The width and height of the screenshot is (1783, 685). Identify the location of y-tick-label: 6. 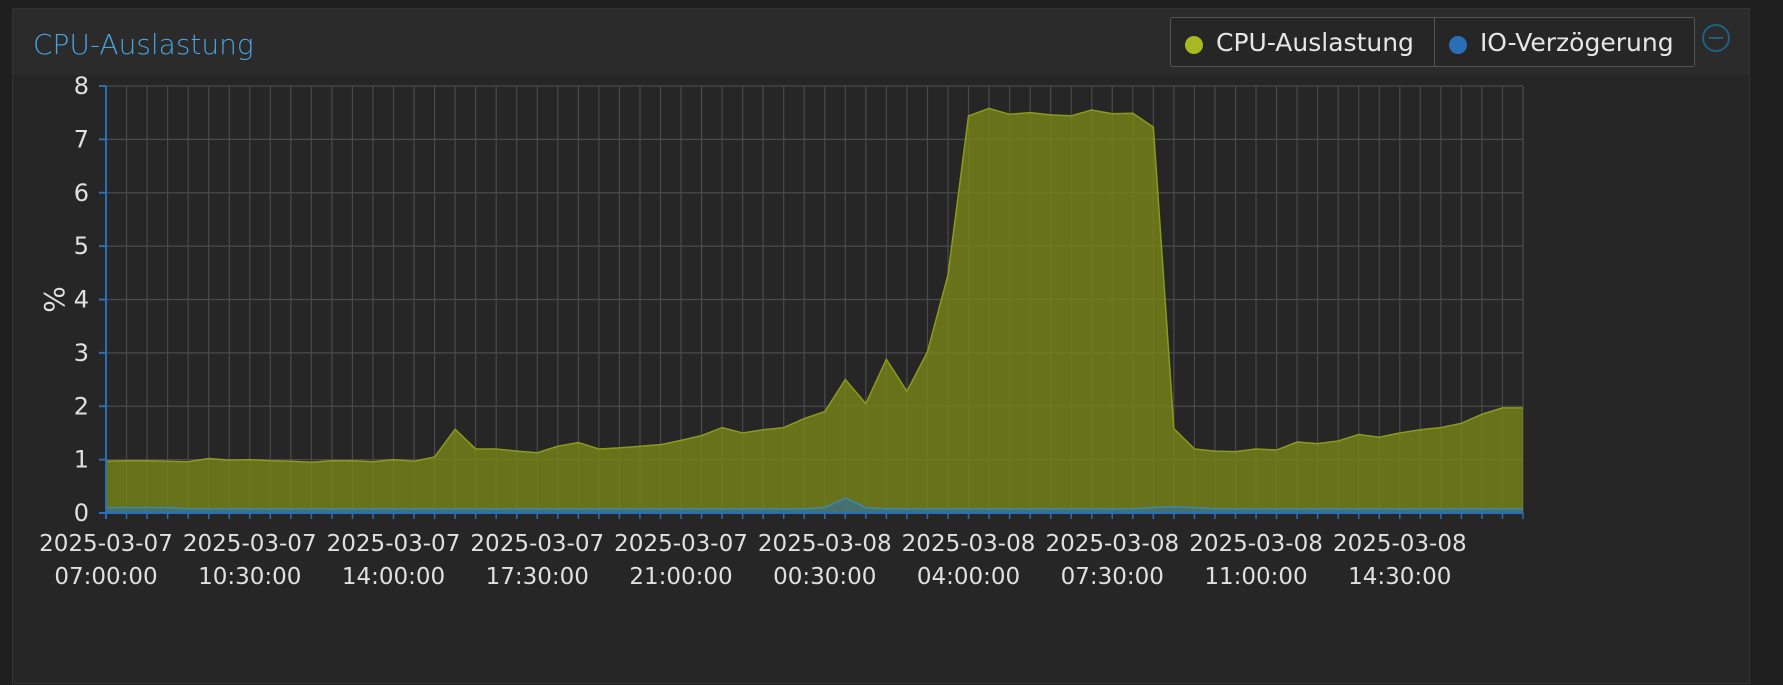
(81, 193).